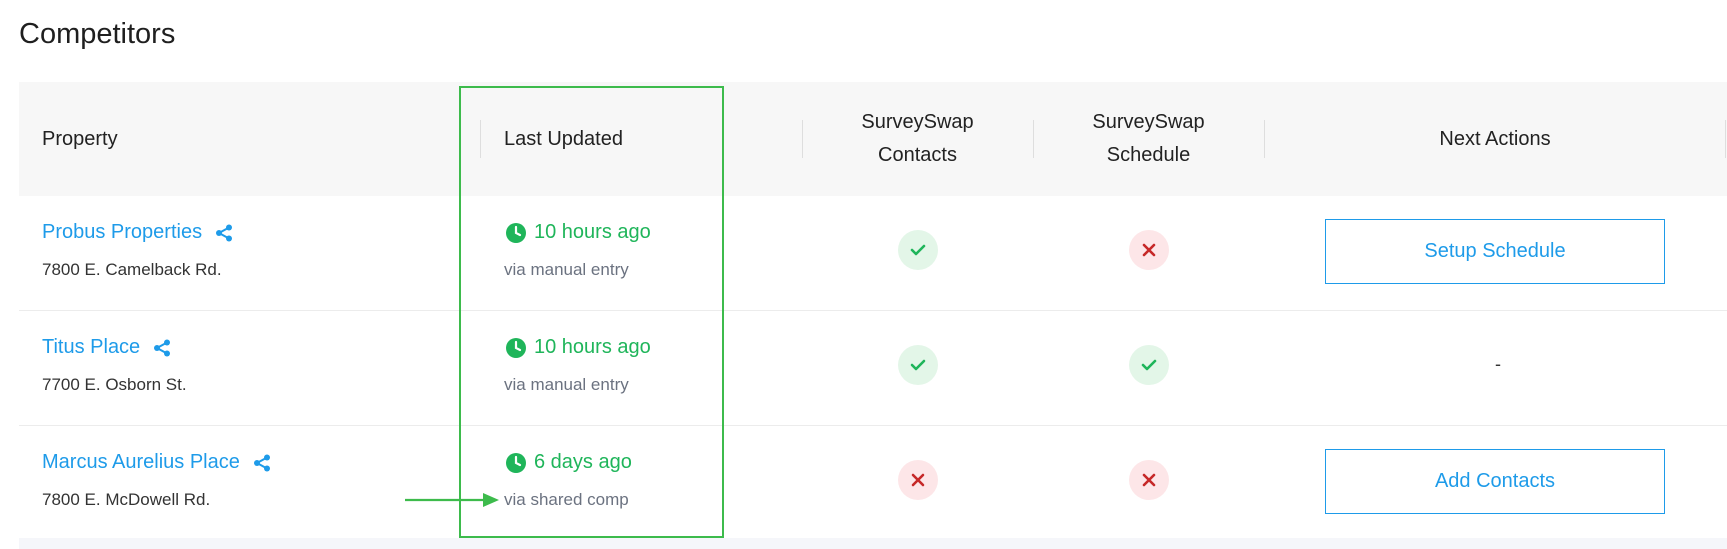 Image resolution: width=1727 pixels, height=549 pixels. I want to click on header-surveyswap-schedule: SurveySwap Schedule, so click(1148, 139).